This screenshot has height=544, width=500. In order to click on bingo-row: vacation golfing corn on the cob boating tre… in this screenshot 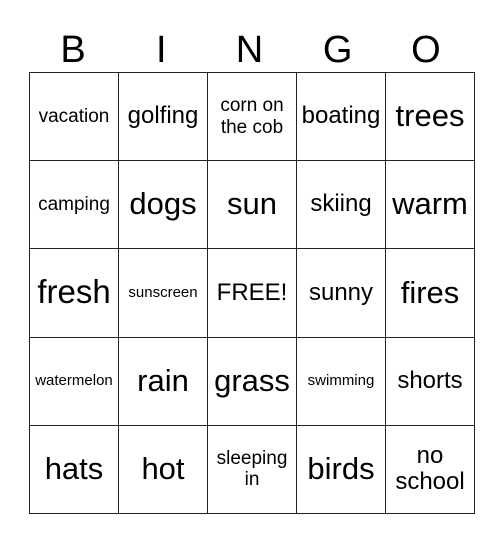, I will do `click(252, 116)`.